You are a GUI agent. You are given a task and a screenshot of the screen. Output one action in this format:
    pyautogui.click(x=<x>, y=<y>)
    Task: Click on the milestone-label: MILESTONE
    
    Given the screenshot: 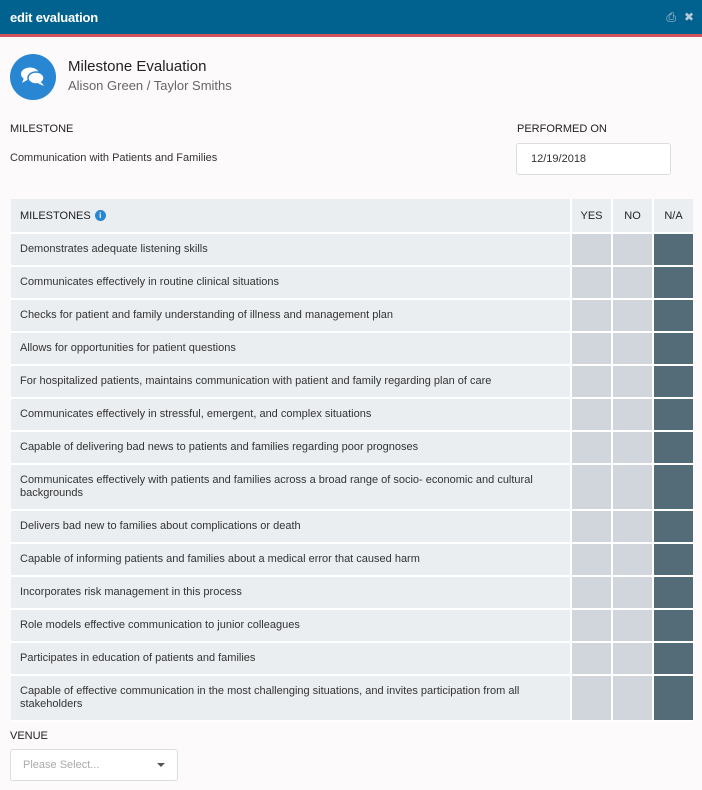 What is the action you would take?
    pyautogui.click(x=42, y=129)
    